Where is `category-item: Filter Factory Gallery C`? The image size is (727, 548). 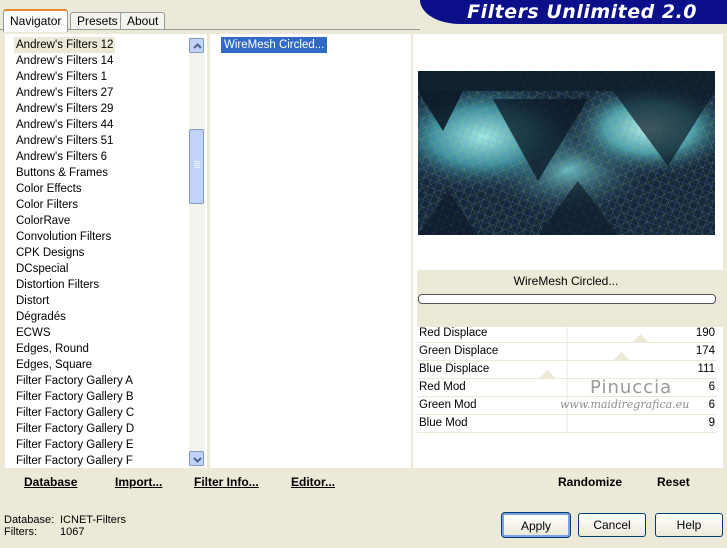 category-item: Filter Factory Gallery C is located at coordinates (75, 413).